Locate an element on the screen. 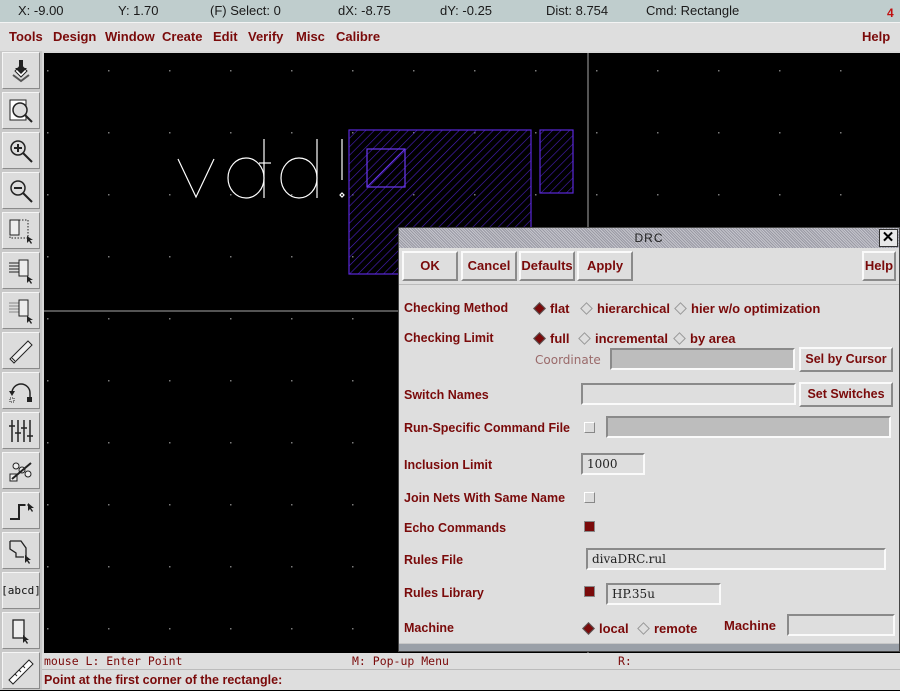  zoom-out-icon is located at coordinates (21, 191).